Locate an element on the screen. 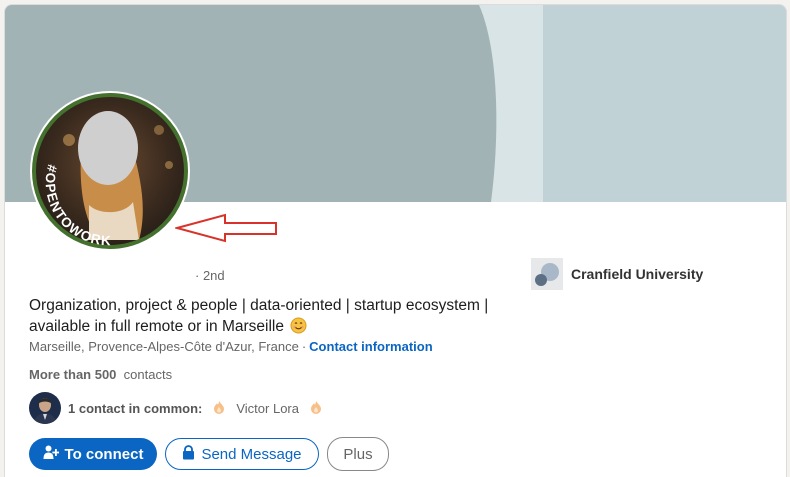  annotation-arrow-icon is located at coordinates (226, 228).